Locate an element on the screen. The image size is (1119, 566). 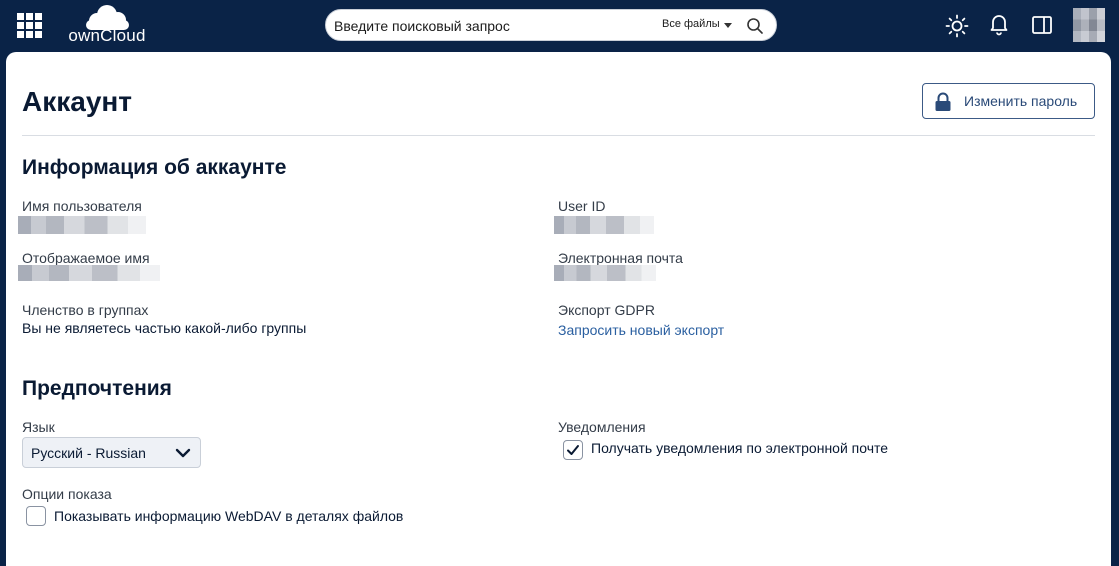
checkmark-icon is located at coordinates (573, 450).